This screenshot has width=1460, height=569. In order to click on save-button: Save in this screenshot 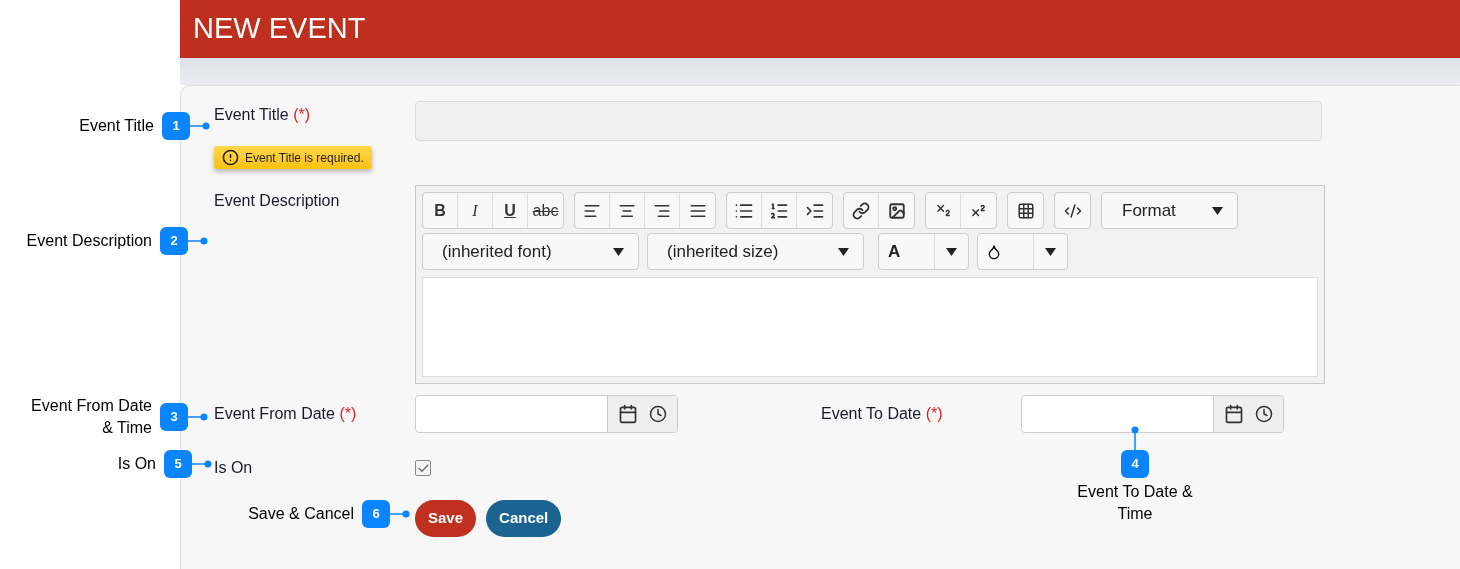, I will do `click(446, 518)`.